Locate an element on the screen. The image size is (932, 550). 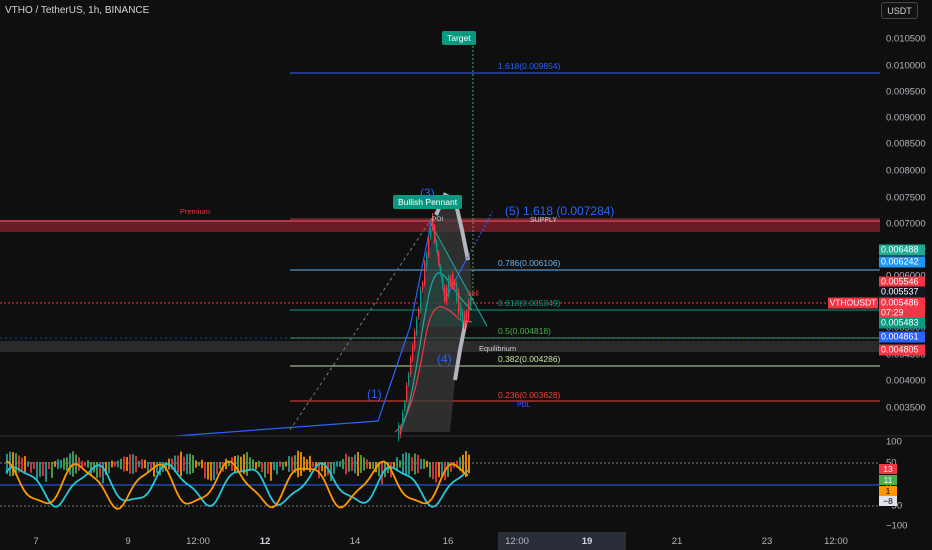
price-badge: 0.006488 is located at coordinates (902, 250).